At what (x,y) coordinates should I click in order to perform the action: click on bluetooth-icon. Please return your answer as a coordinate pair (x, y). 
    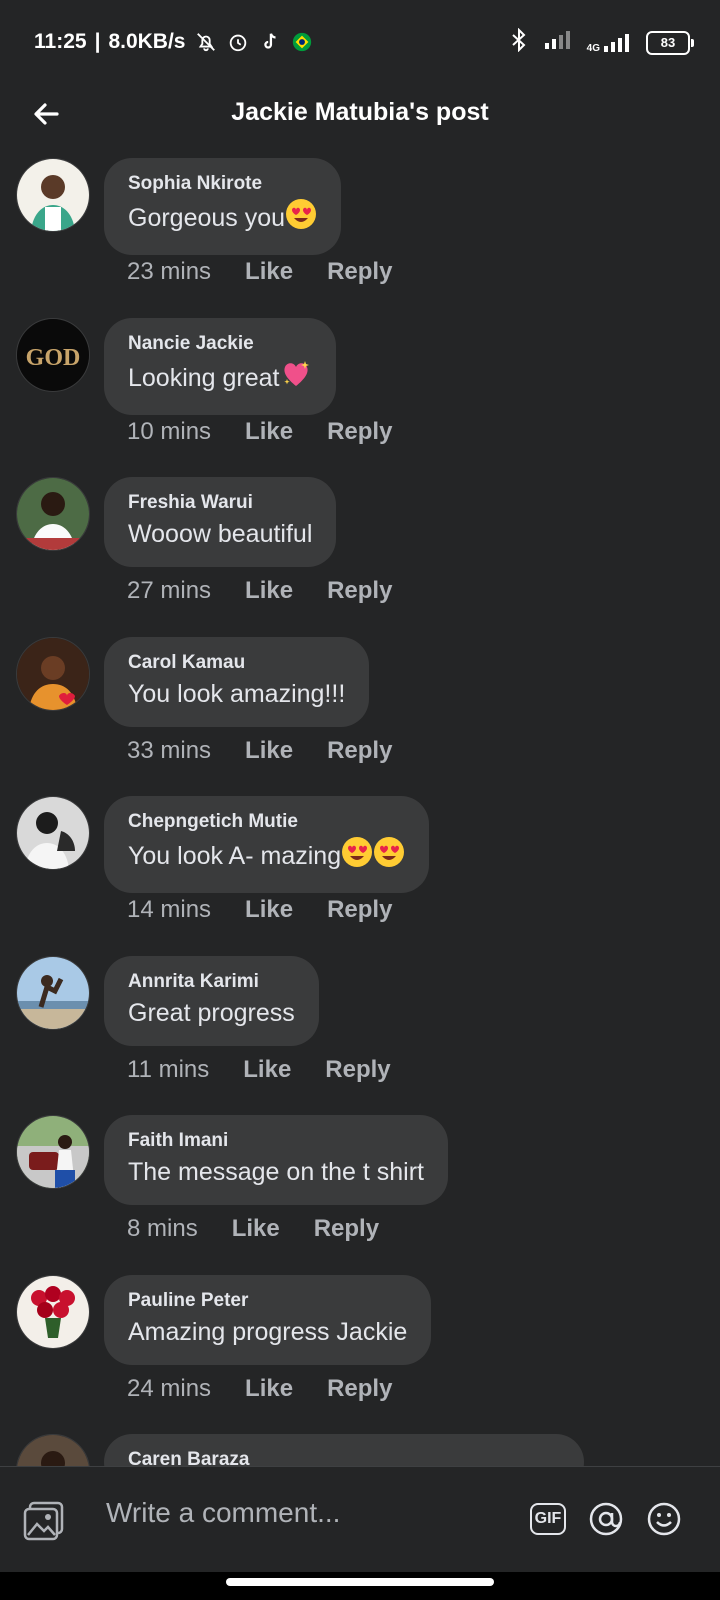
    Looking at the image, I should click on (519, 42).